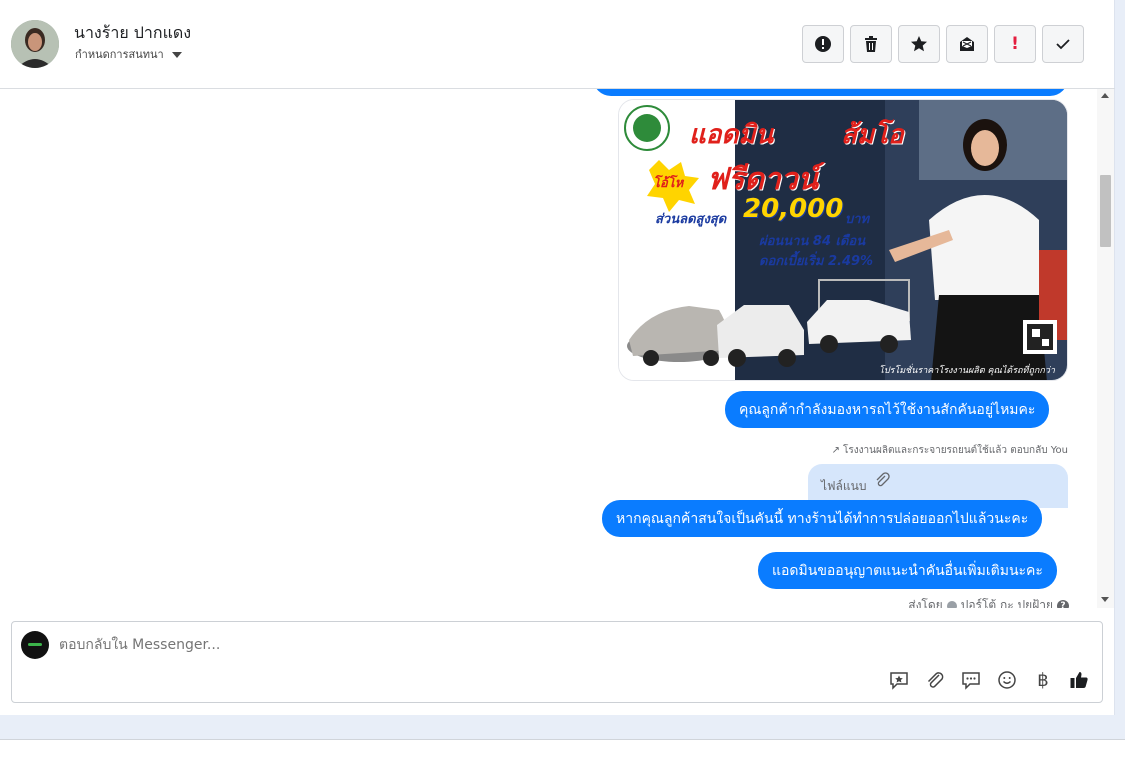  Describe the element at coordinates (872, 135) in the screenshot. I see `promo-headline-2: ส้มโอ` at that location.